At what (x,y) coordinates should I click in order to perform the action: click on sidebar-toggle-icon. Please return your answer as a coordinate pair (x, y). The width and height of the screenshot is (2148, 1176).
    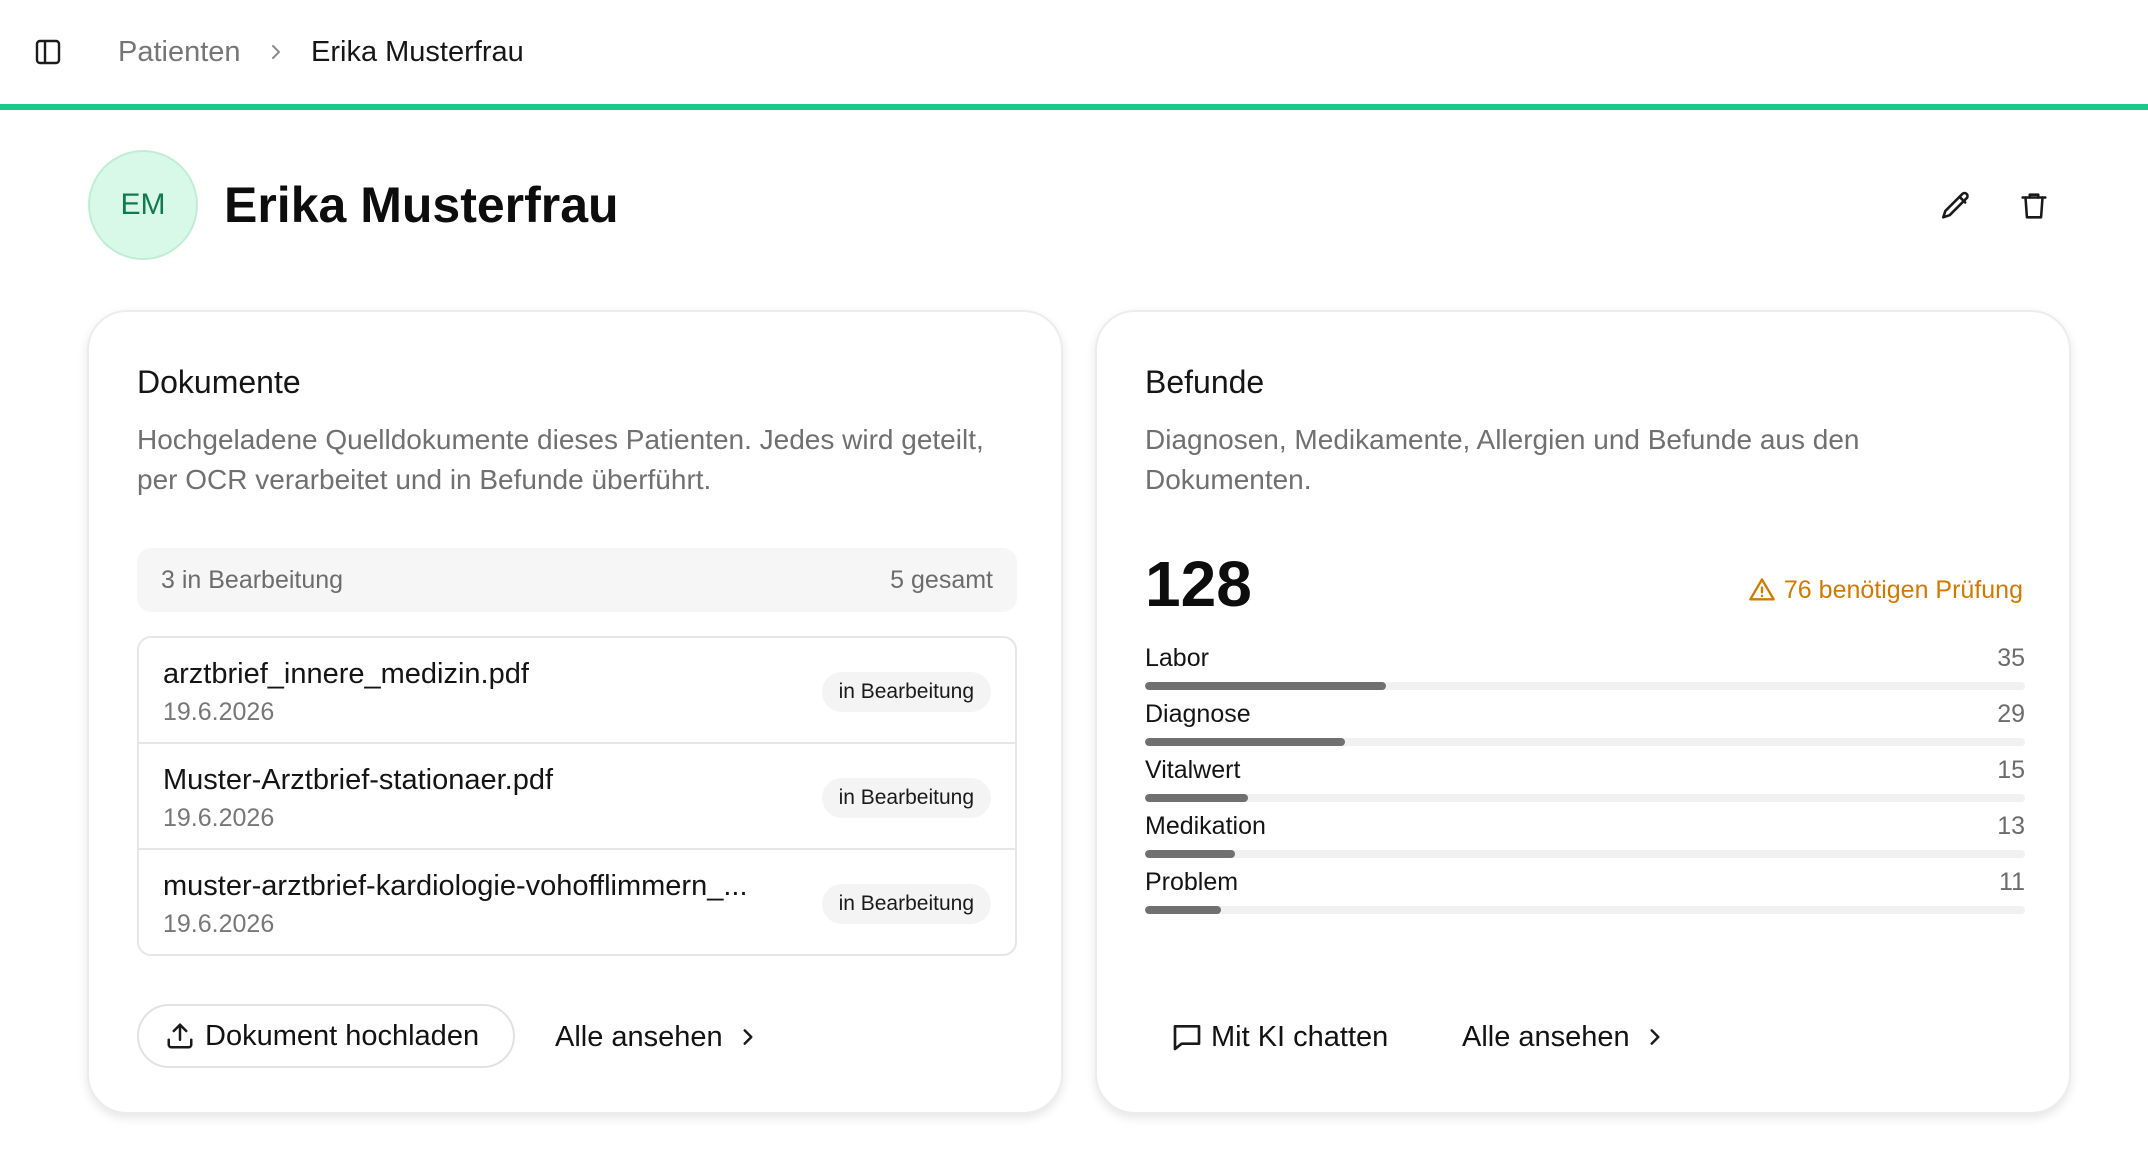
    Looking at the image, I should click on (48, 52).